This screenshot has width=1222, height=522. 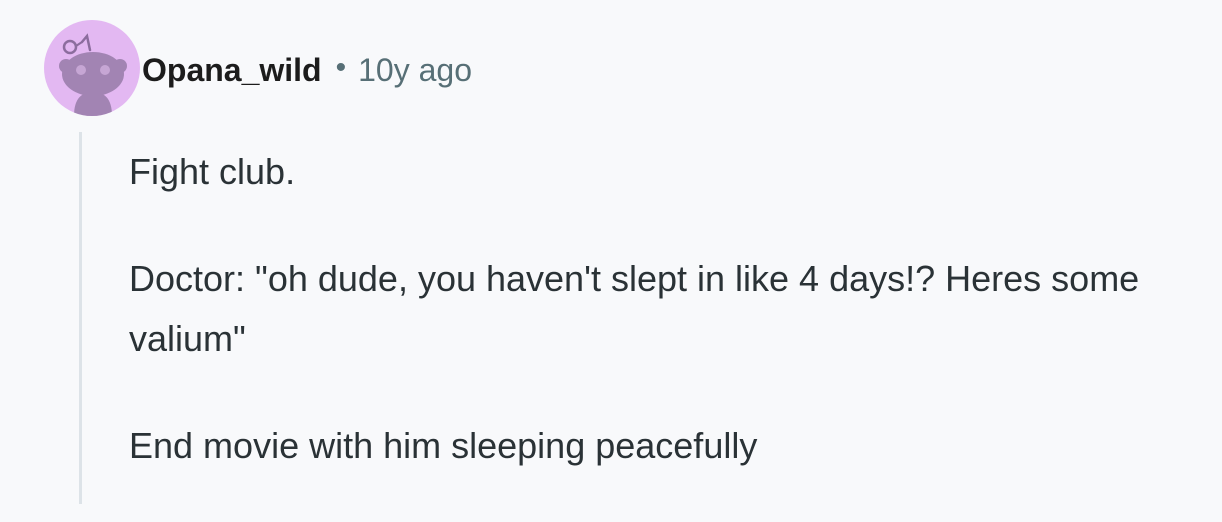 I want to click on user-avatar, so click(x=92, y=68).